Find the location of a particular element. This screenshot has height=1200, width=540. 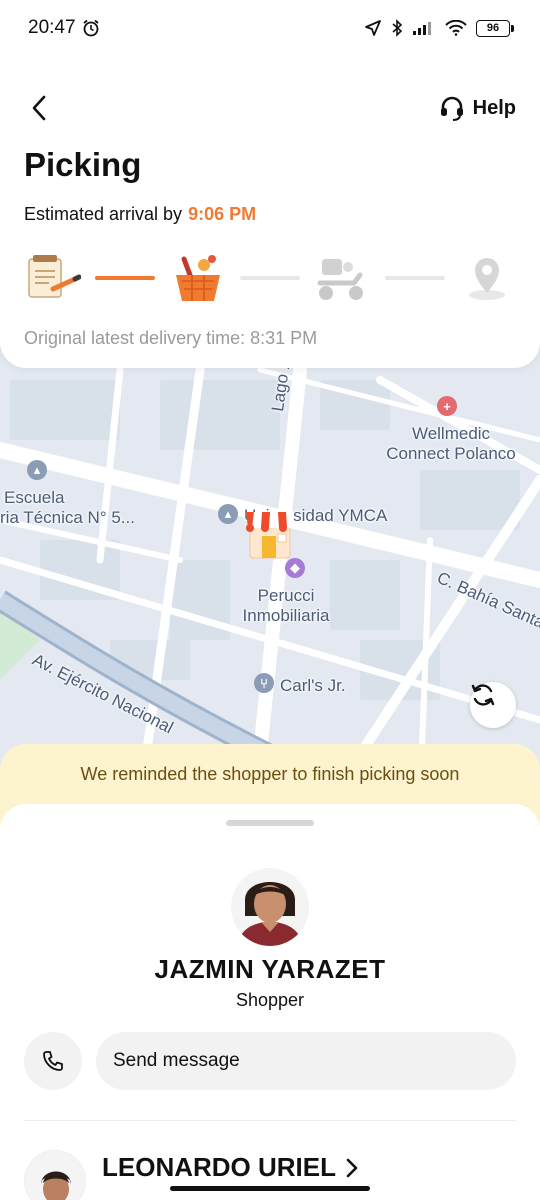

battery-icon: 96 is located at coordinates (495, 28).